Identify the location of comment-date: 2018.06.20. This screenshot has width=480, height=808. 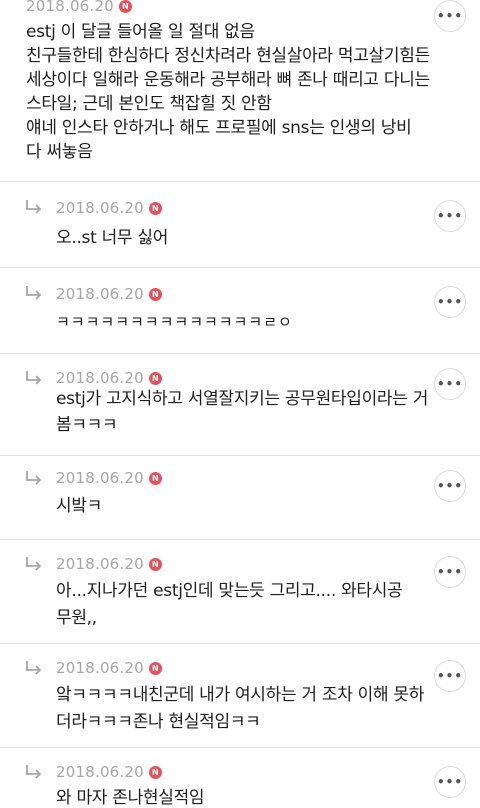
(70, 7).